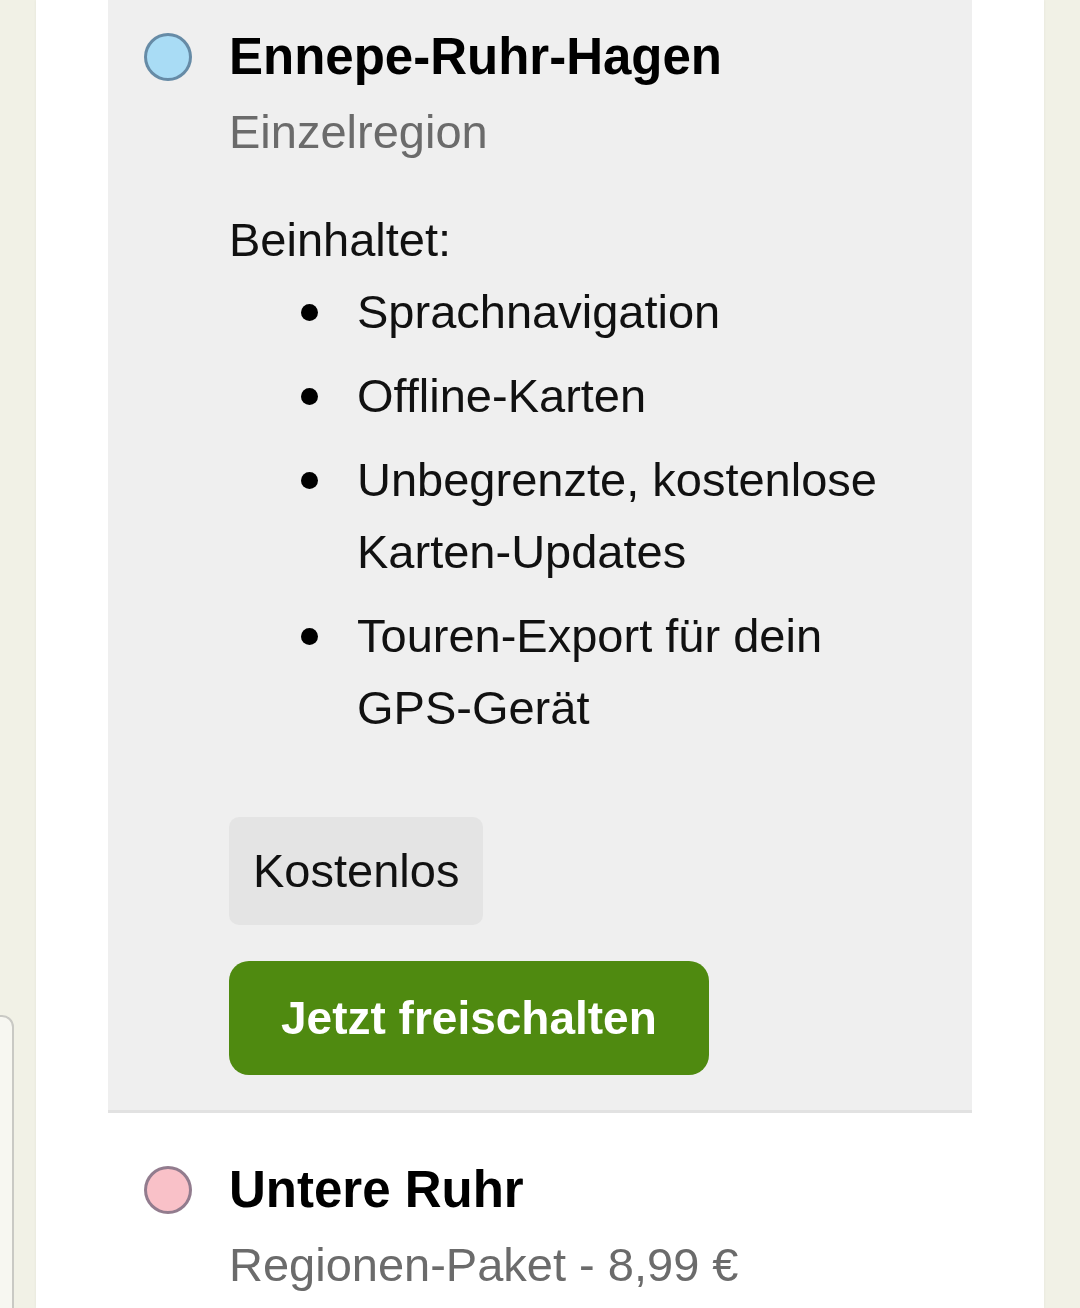 The width and height of the screenshot is (1080, 1308). Describe the element at coordinates (476, 57) in the screenshot. I see `region-title: Ennepe-Ruhr-Hagen` at that location.